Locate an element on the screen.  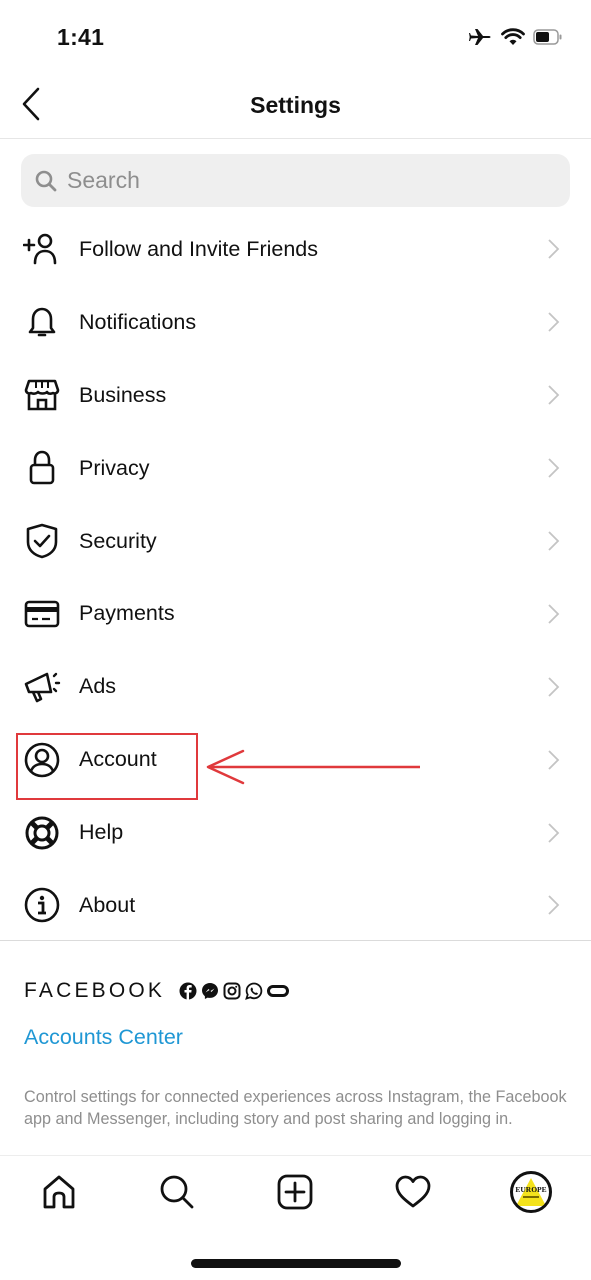
nav-home-button is located at coordinates (59, 1192).